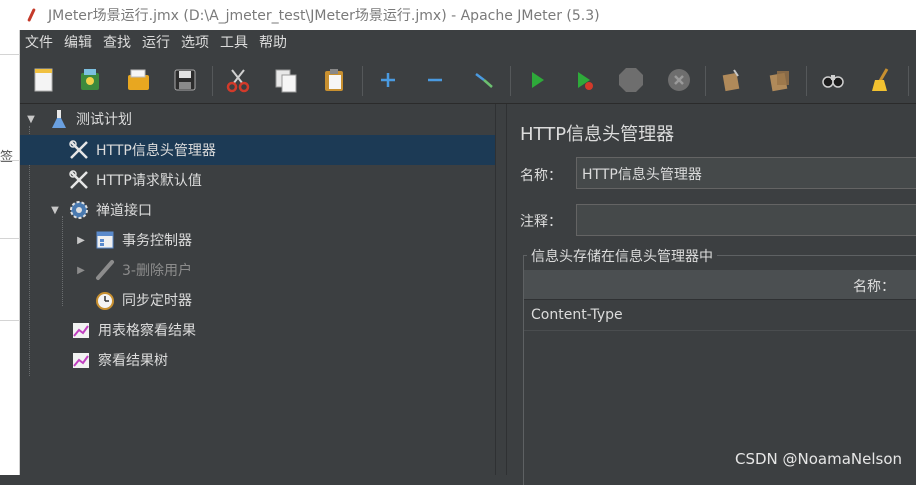 This screenshot has height=485, width=916. What do you see at coordinates (631, 80) in the screenshot?
I see `stop-icon` at bounding box center [631, 80].